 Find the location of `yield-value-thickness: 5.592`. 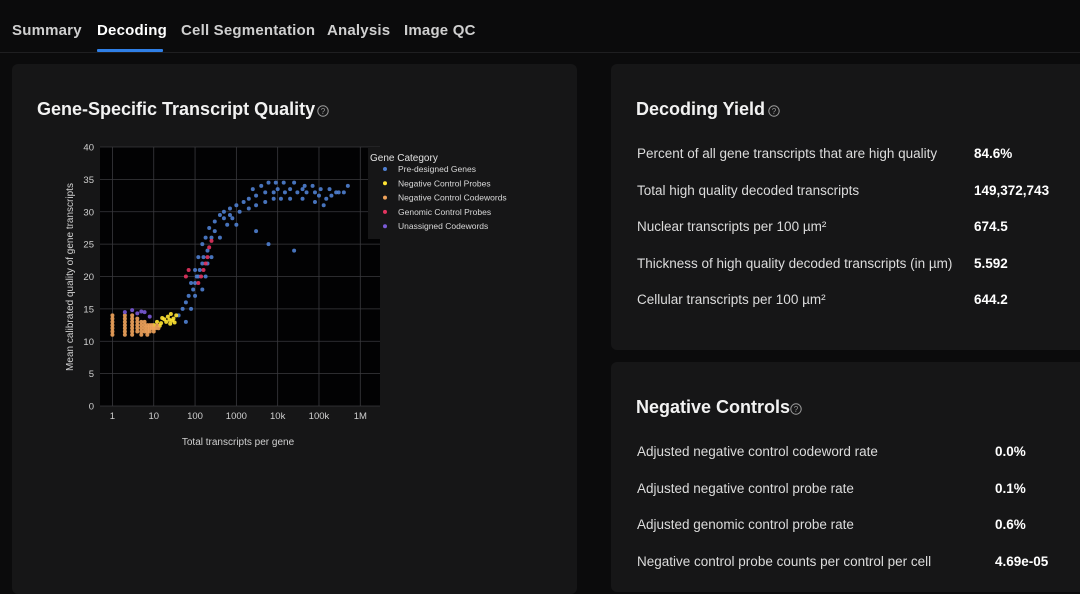

yield-value-thickness: 5.592 is located at coordinates (991, 263).